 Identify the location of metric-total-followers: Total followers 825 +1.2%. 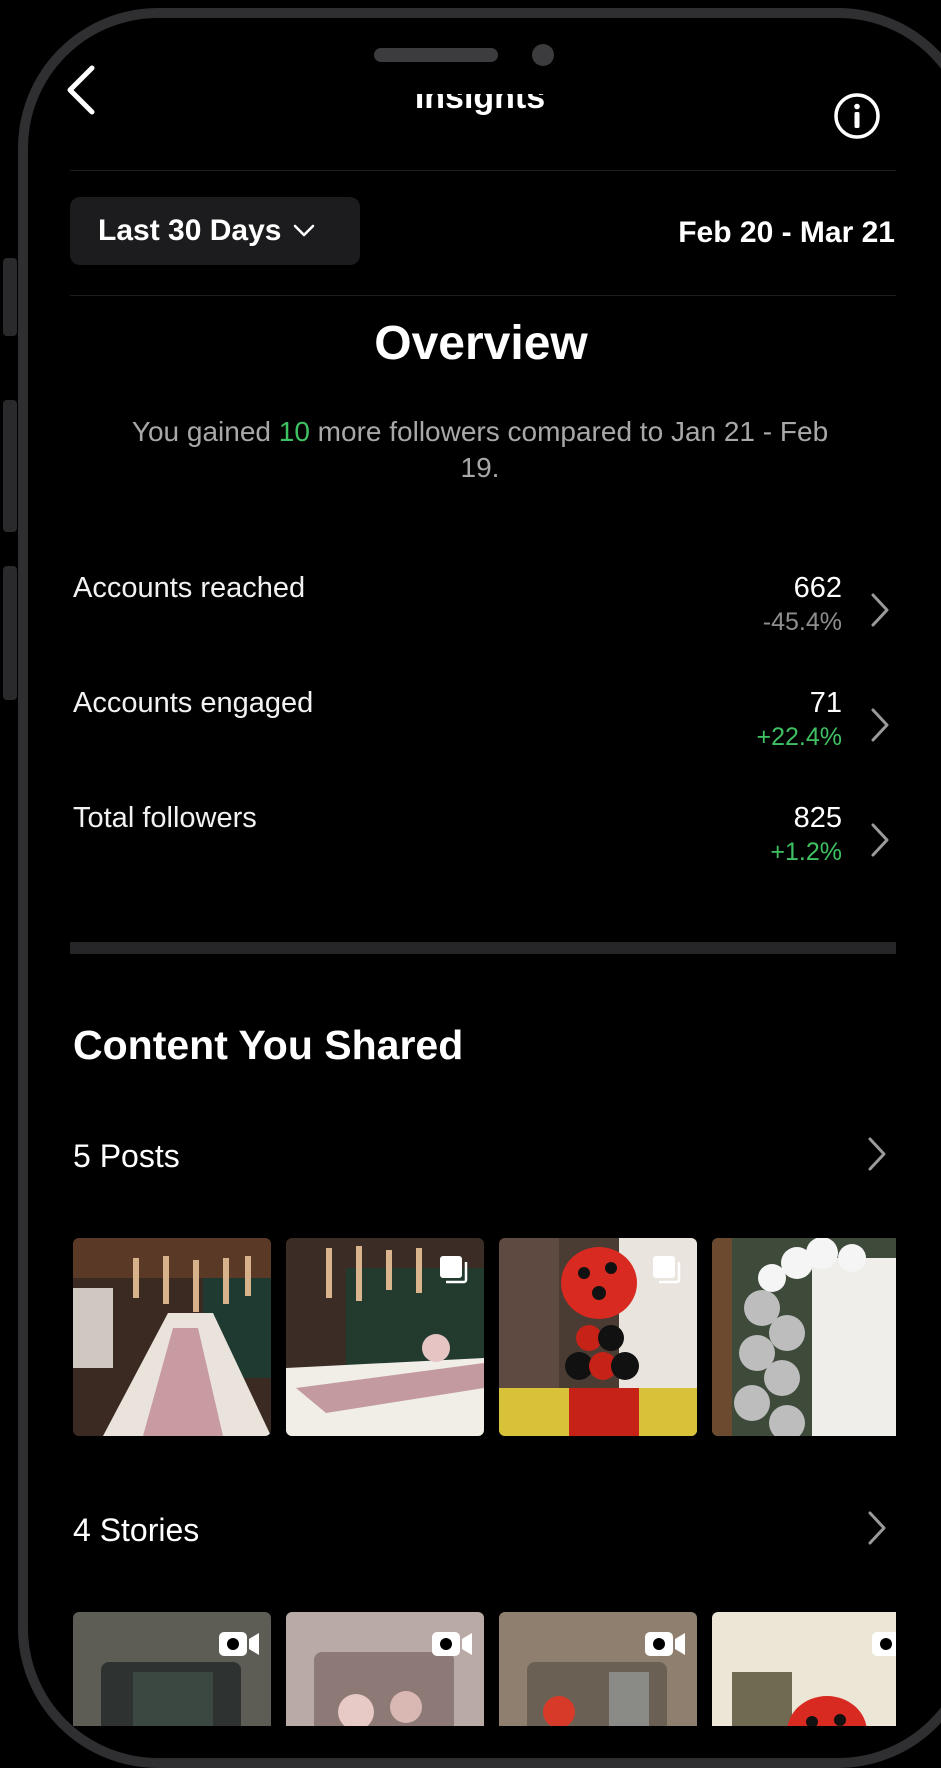
(484, 847).